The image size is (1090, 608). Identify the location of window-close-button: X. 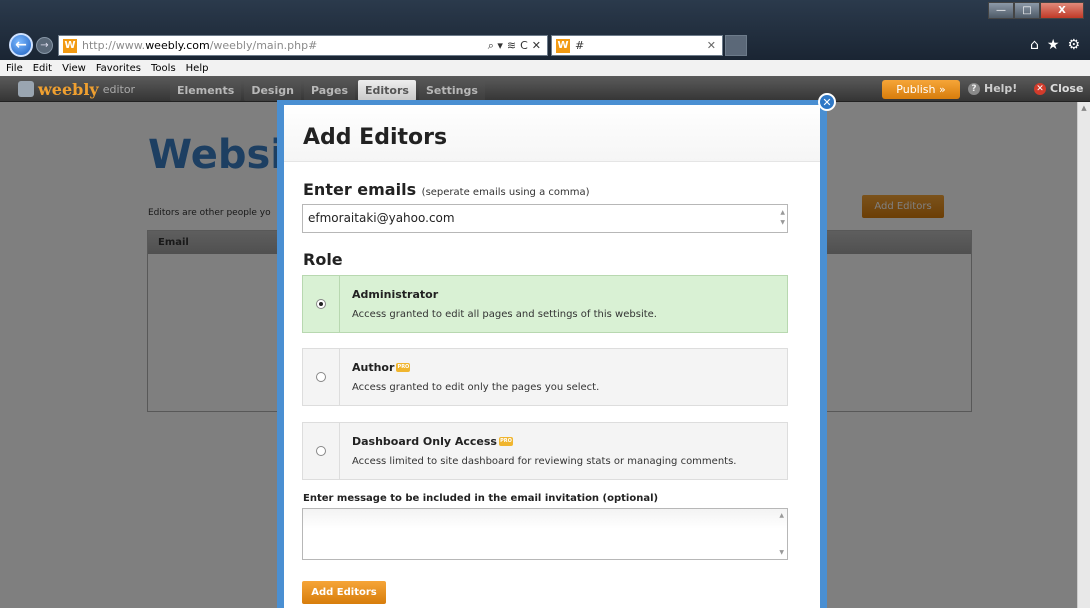
(1062, 10).